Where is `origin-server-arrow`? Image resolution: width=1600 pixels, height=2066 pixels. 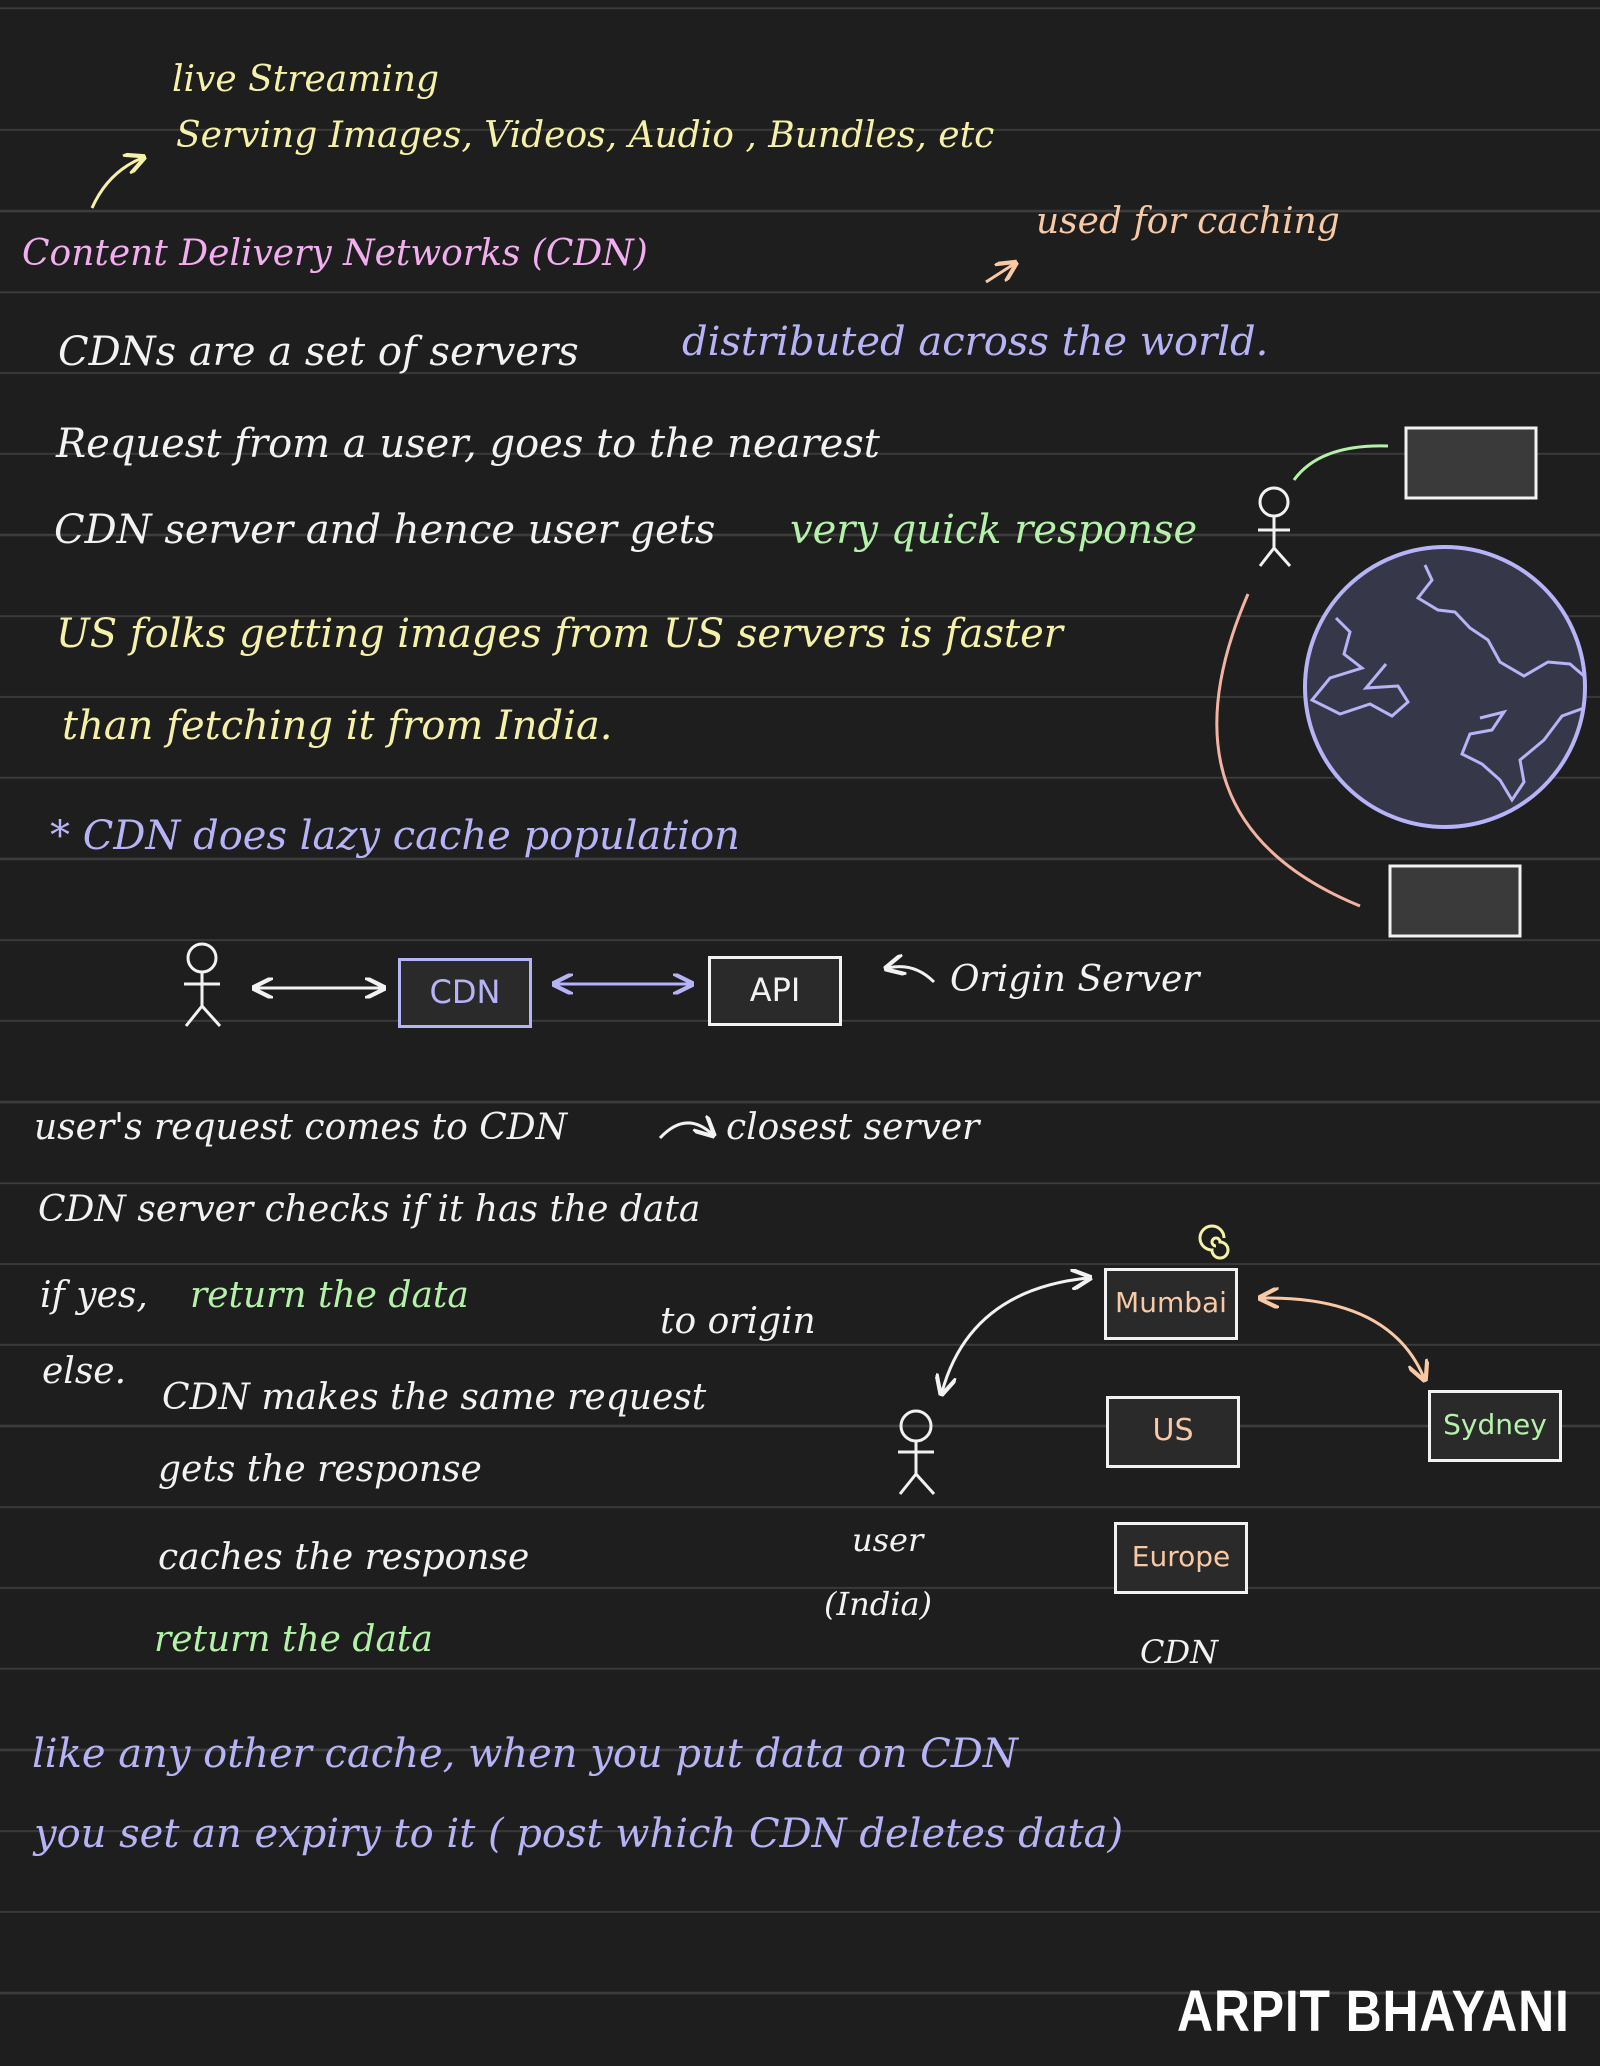
origin-server-arrow is located at coordinates (912, 975).